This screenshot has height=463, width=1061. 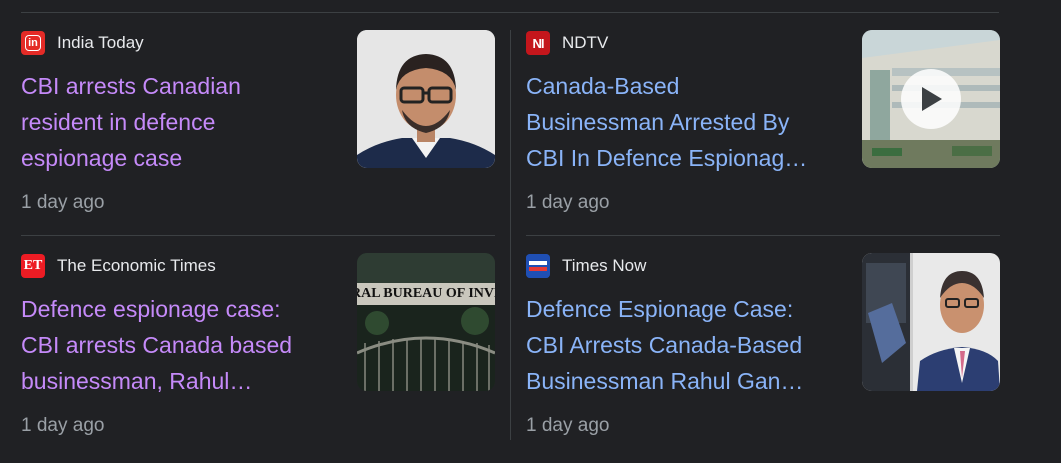 I want to click on building-sign-text: RAL BUREAU OF INVESTI, so click(x=426, y=293).